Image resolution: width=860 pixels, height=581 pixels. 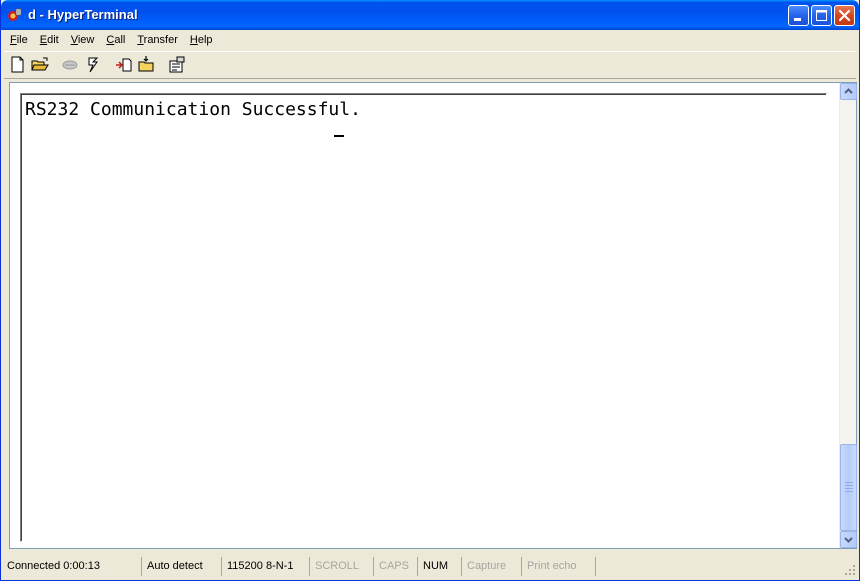 I want to click on status-capture: Capture, so click(x=493, y=566).